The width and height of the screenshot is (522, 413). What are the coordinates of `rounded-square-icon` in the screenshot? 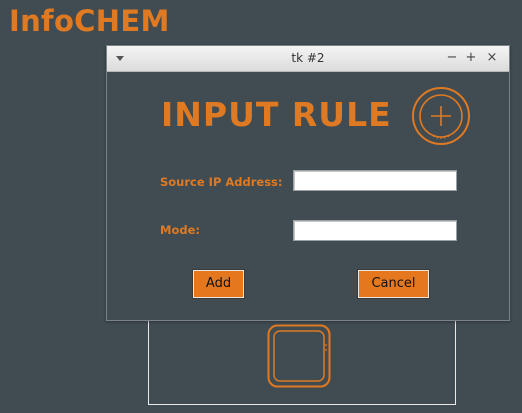 It's located at (299, 356).